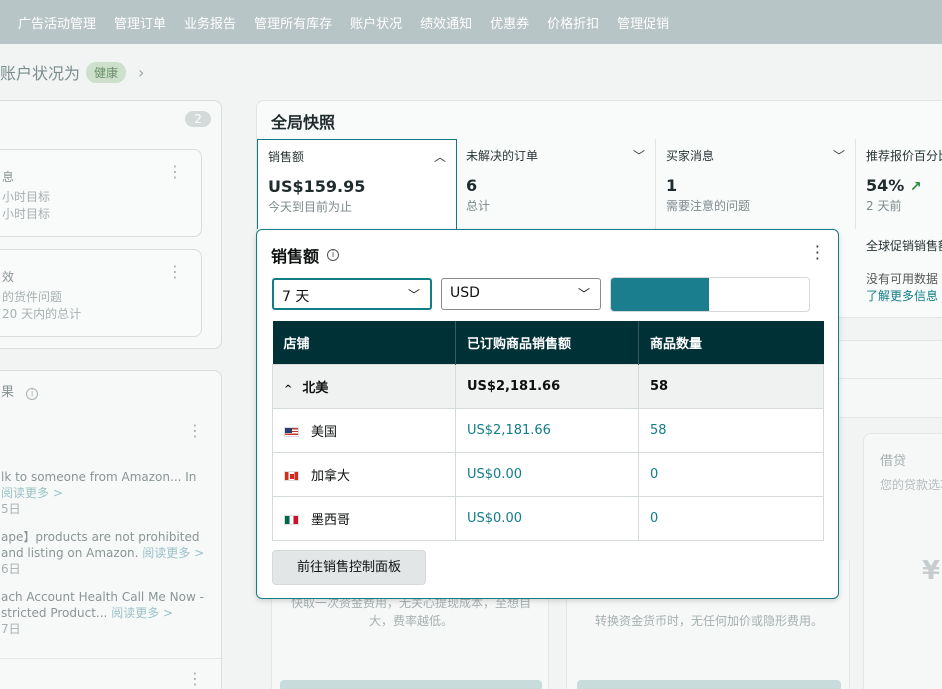  What do you see at coordinates (70, 553) in the screenshot?
I see `news-item-text-2-body: and listing on Amazon.` at bounding box center [70, 553].